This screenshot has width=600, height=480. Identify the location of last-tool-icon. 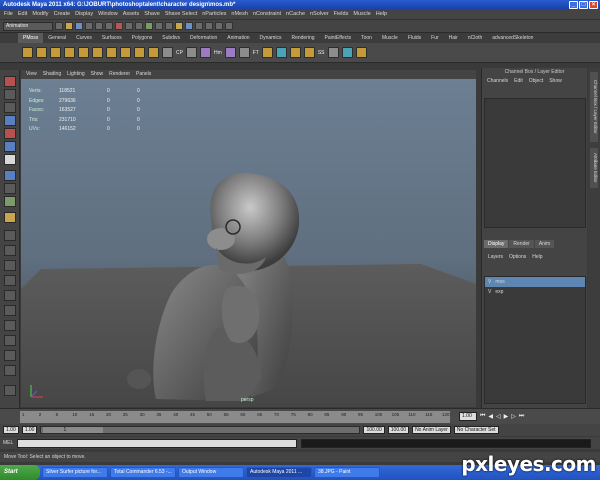
(10, 201).